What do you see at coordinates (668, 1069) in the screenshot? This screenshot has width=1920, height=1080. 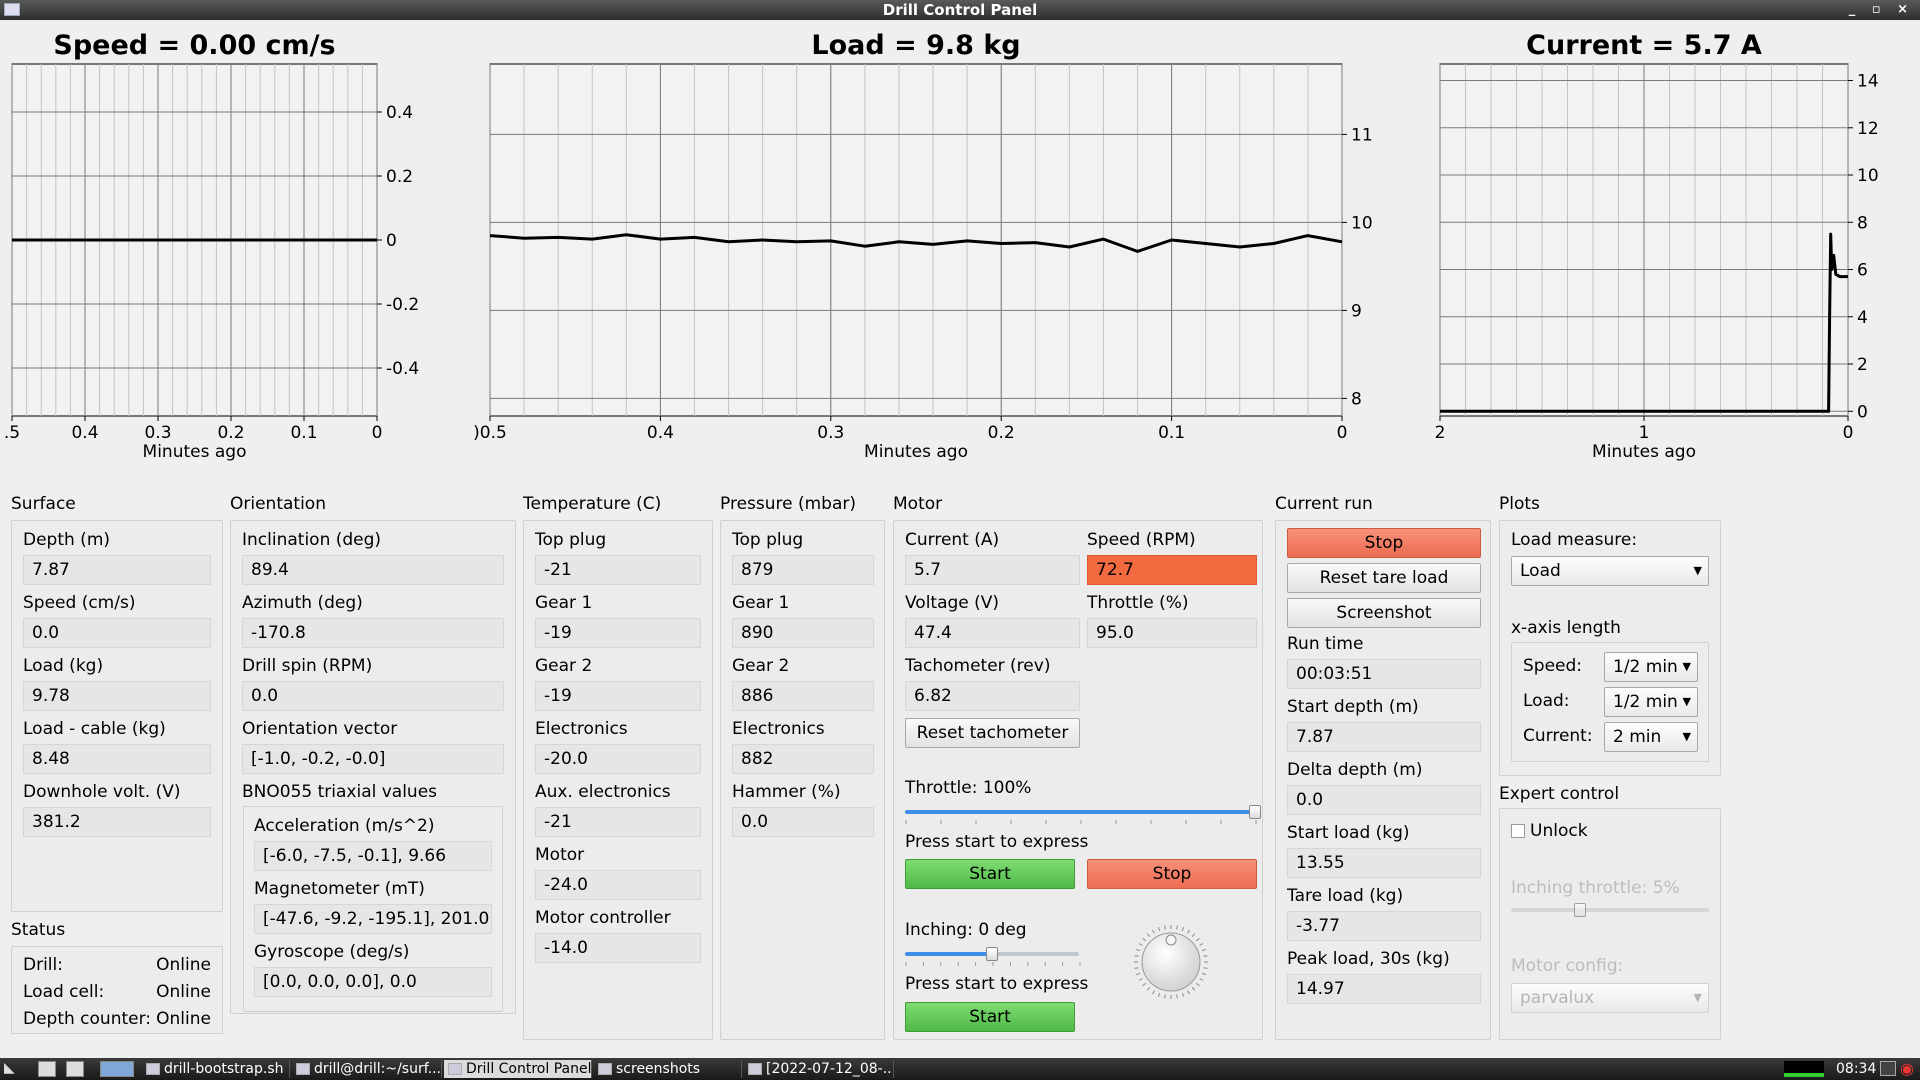 I see `taskbar-item: screenshots` at bounding box center [668, 1069].